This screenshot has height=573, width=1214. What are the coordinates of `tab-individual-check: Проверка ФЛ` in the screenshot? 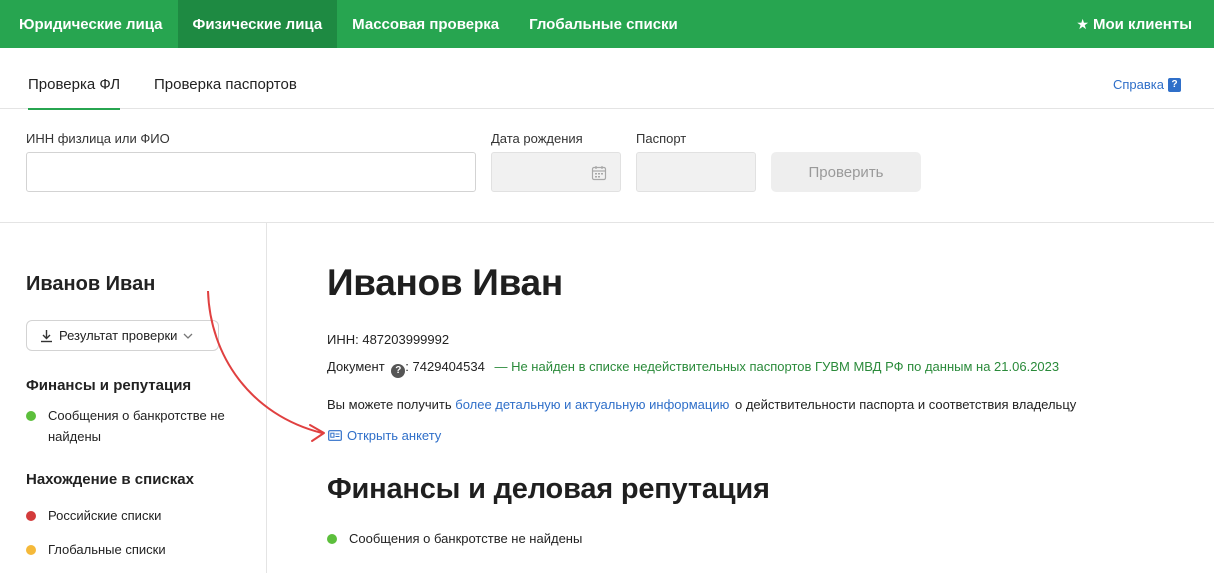 It's located at (74, 93).